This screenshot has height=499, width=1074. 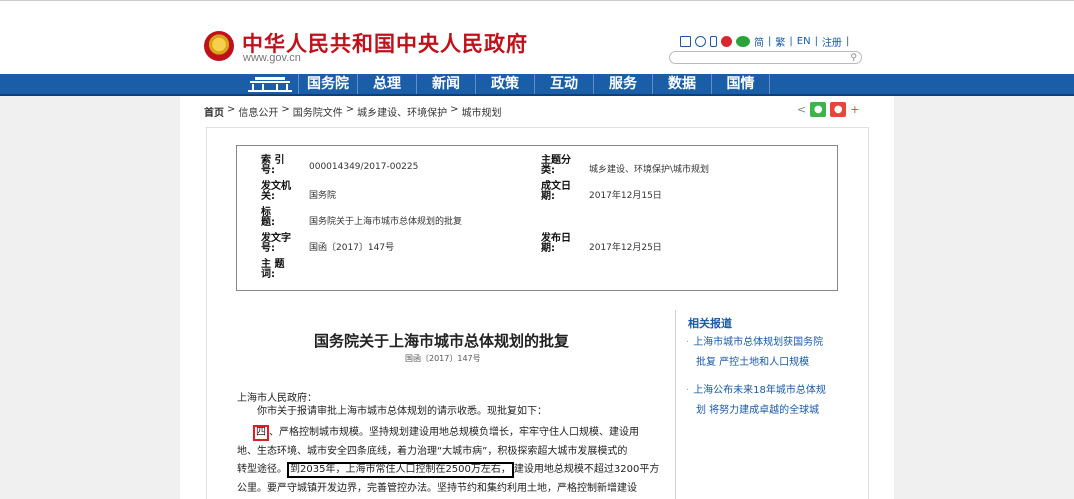 I want to click on index-value: 000014349/2017-00225, so click(x=364, y=167).